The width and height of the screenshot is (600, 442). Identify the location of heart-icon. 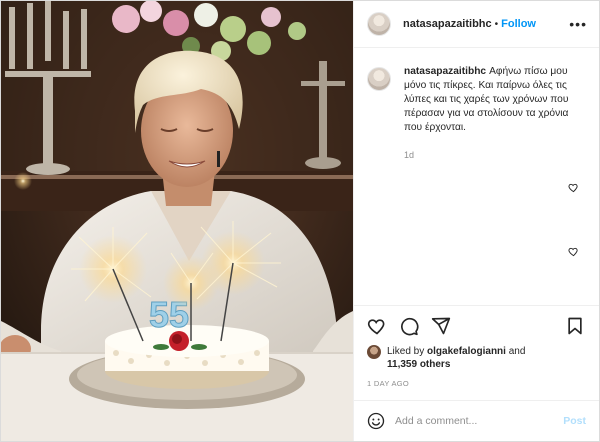
(377, 326).